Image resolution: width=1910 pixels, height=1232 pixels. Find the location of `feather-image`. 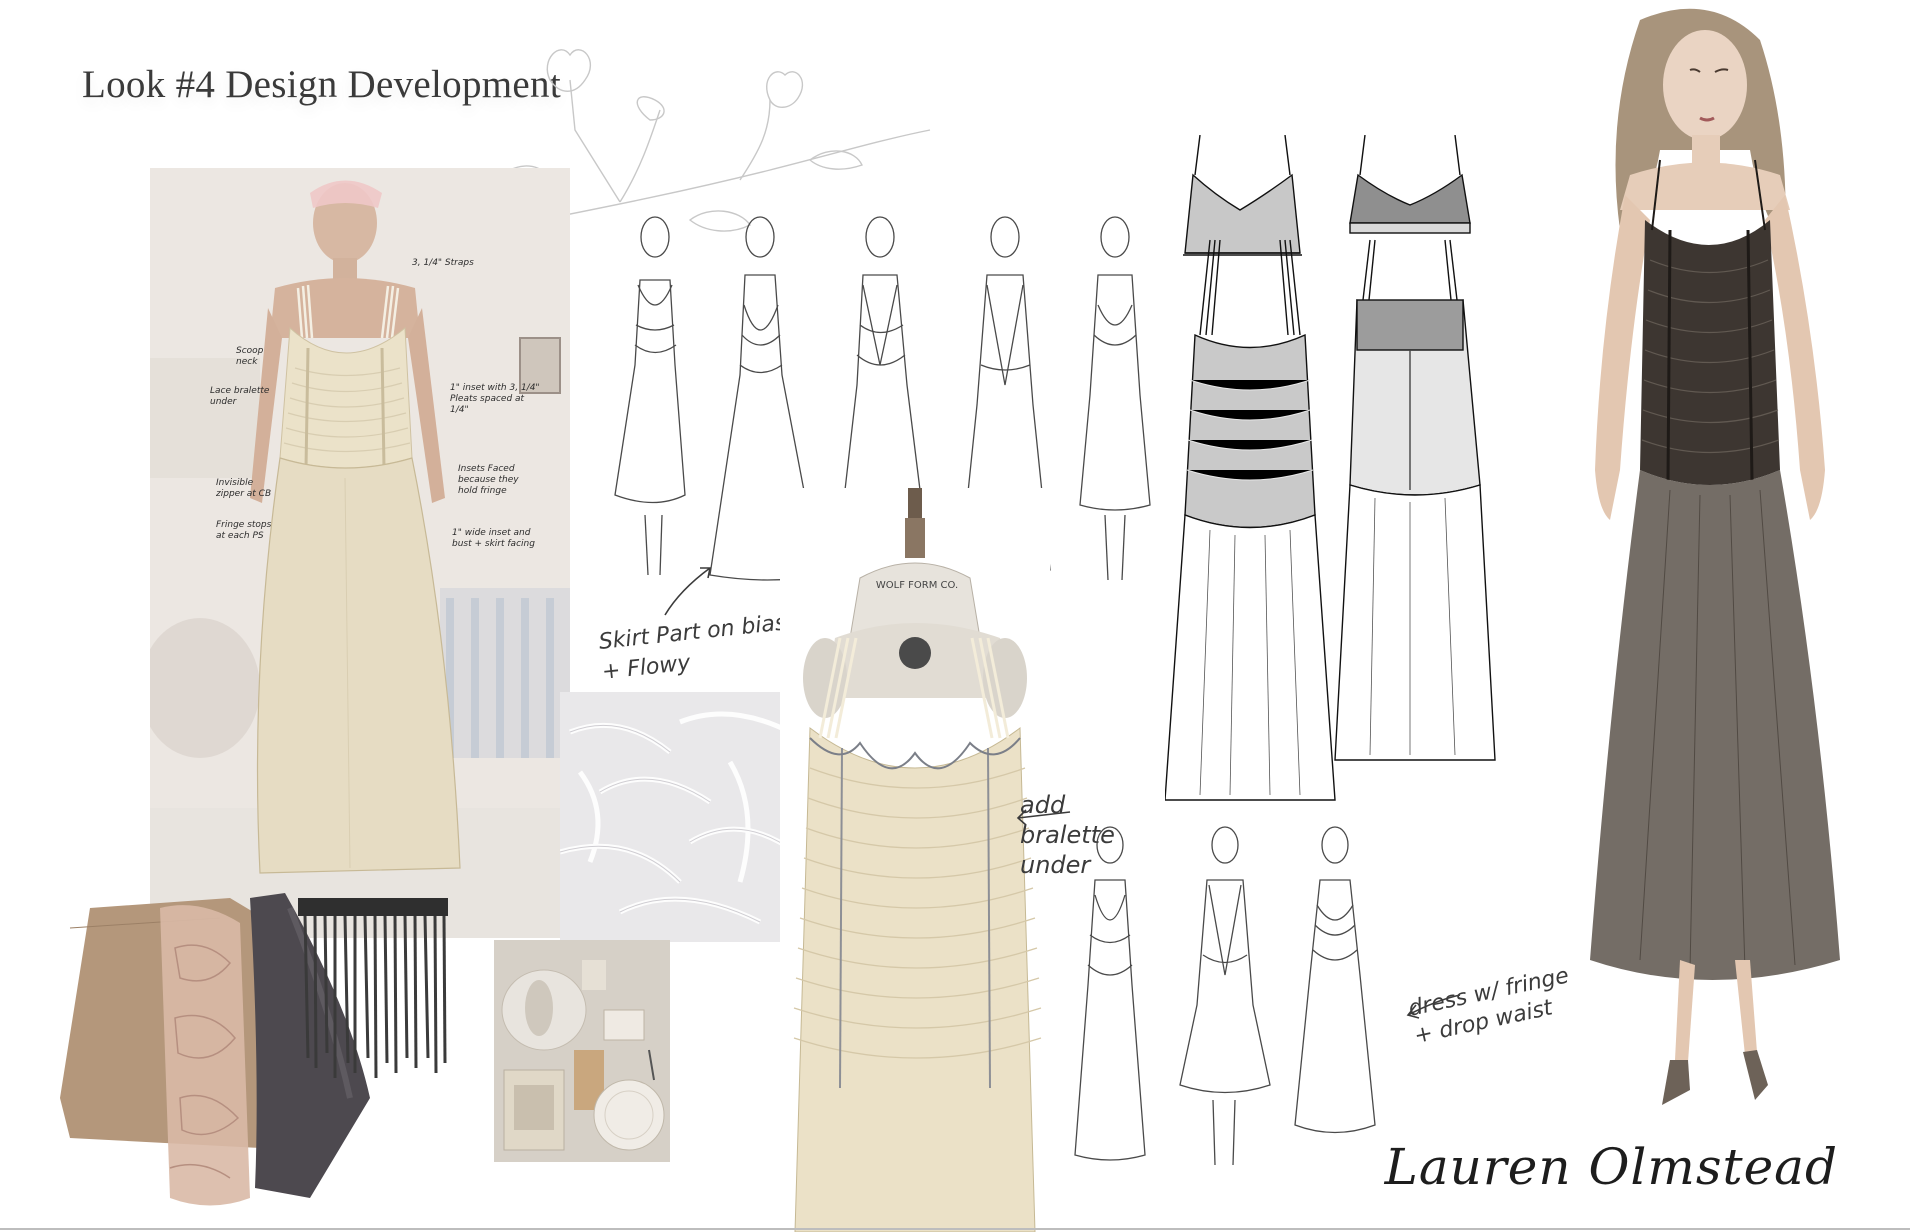

feather-image is located at coordinates (677, 817).